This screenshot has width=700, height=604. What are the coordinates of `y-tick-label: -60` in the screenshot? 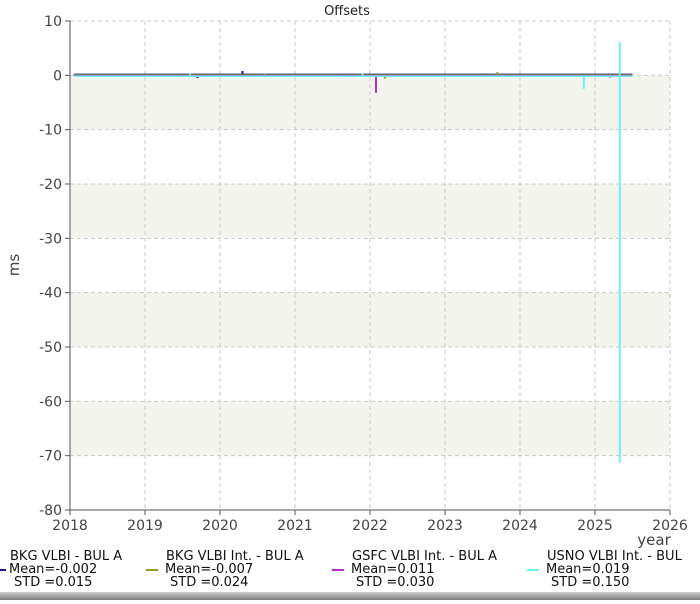 It's located at (50, 402).